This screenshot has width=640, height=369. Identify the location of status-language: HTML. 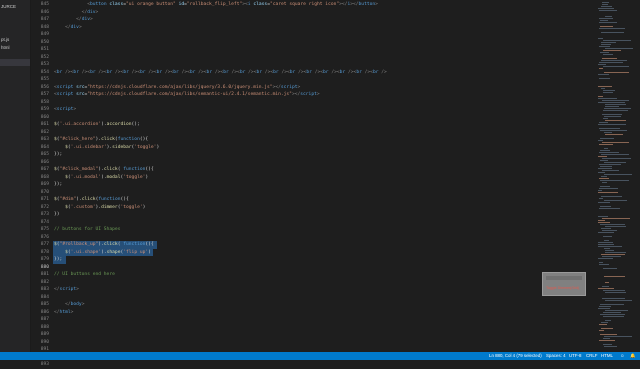
(607, 356).